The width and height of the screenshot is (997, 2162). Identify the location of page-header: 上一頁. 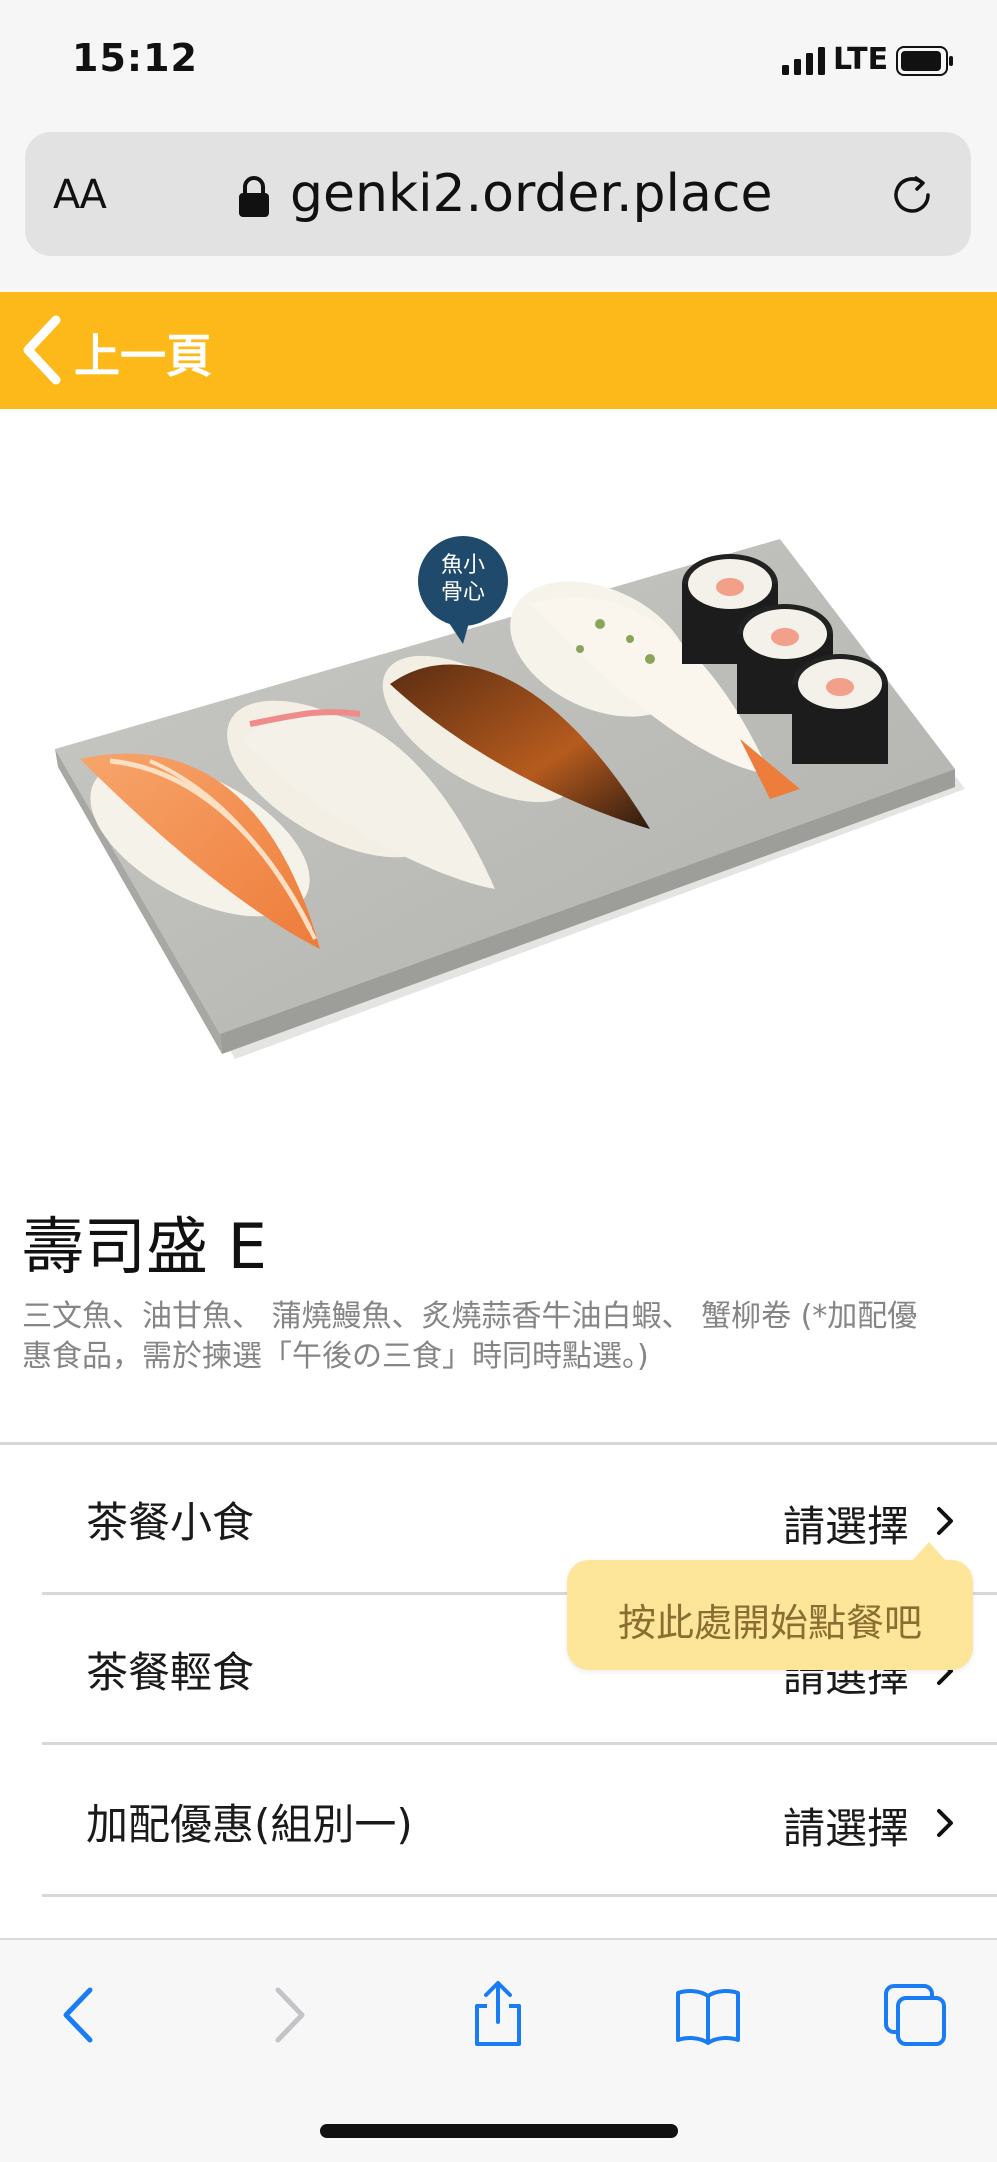
(498, 350).